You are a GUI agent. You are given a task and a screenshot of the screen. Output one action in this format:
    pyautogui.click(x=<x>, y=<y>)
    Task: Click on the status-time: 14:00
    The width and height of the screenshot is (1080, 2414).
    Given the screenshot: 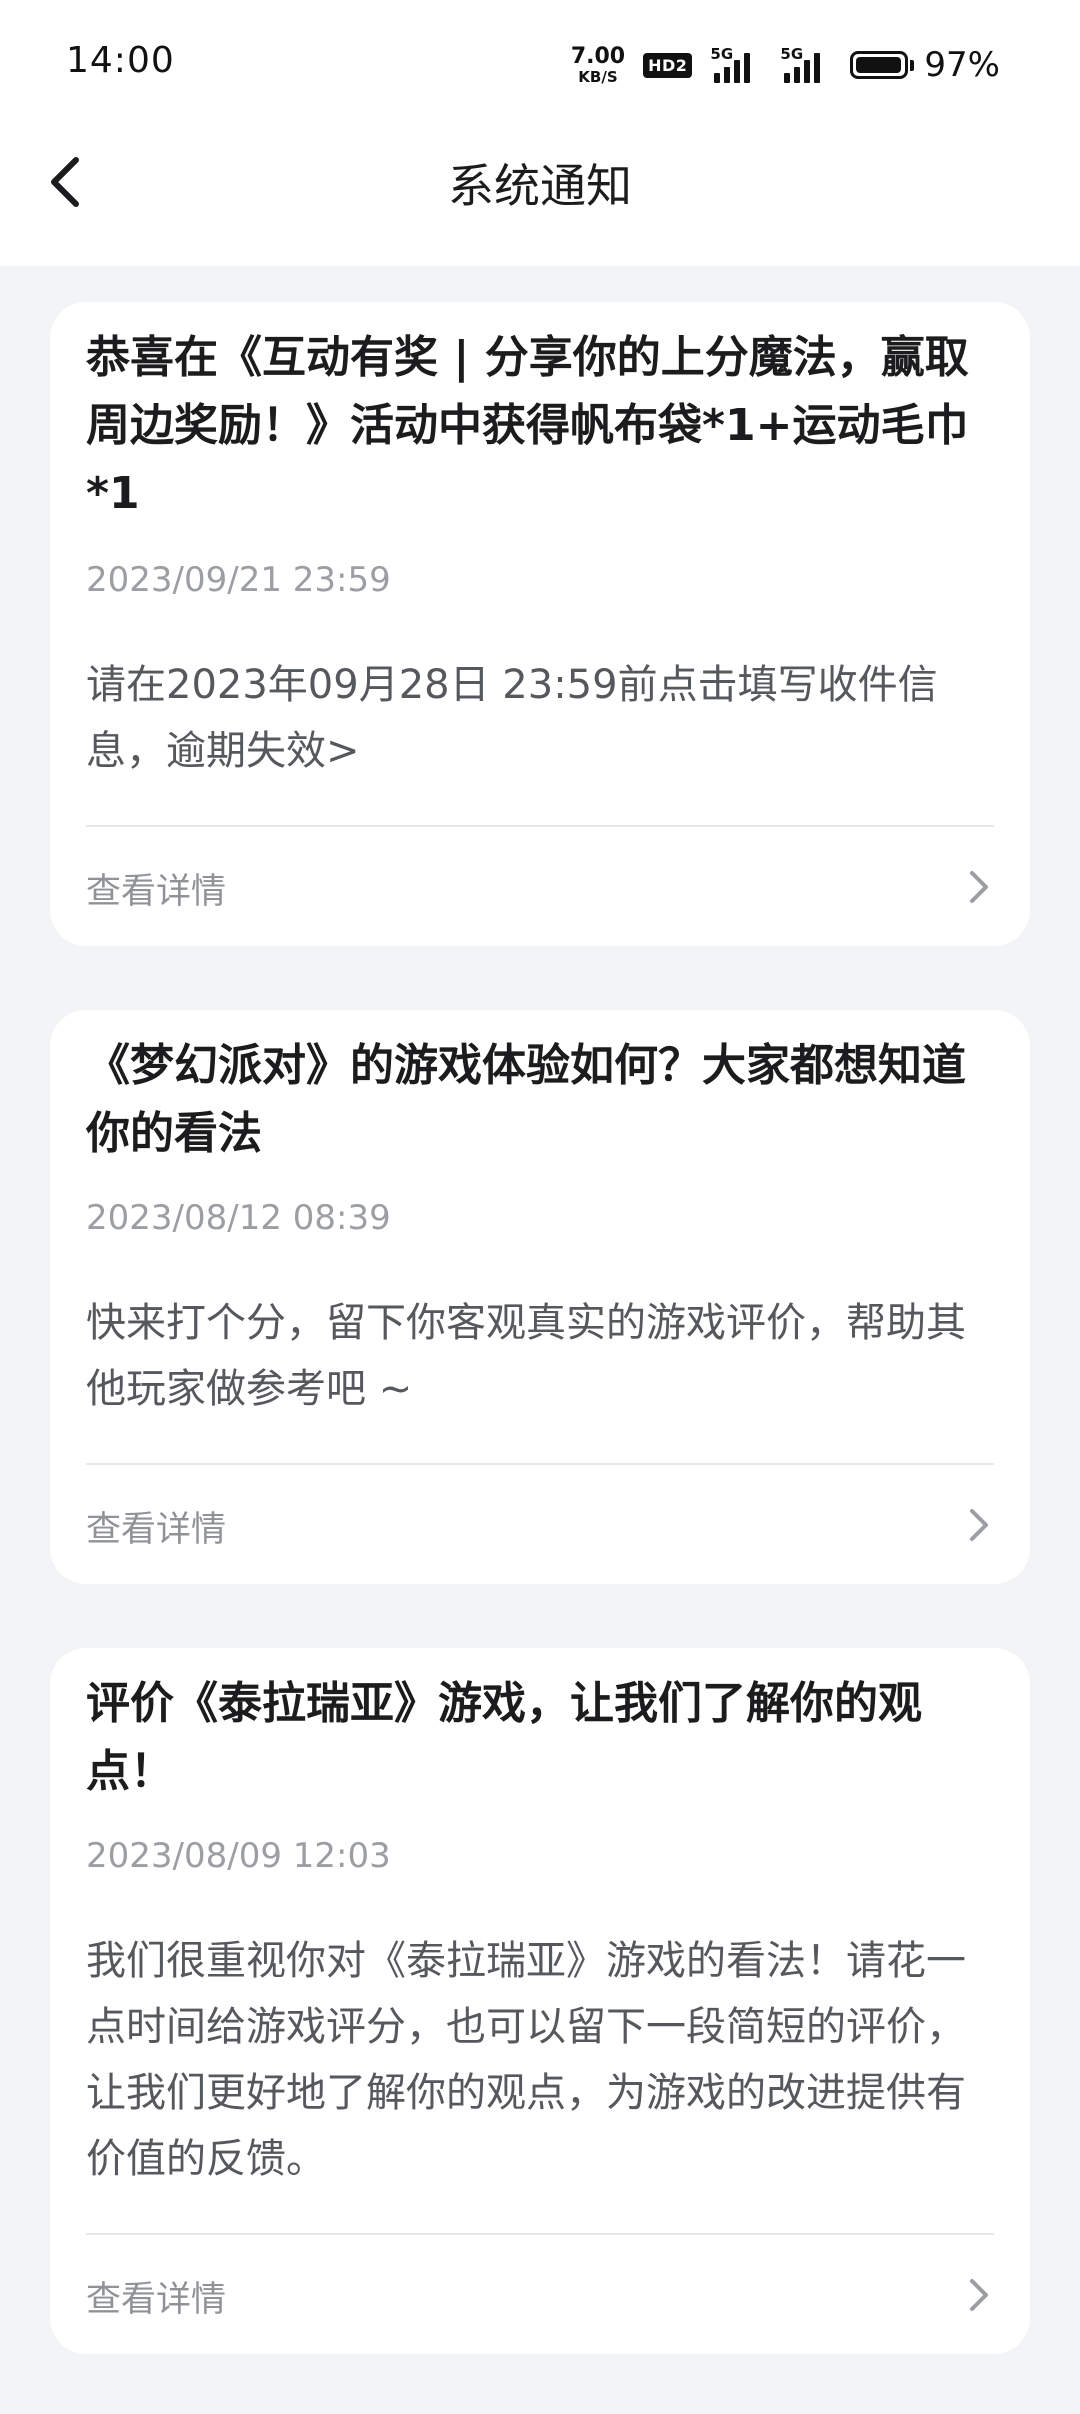 What is the action you would take?
    pyautogui.click(x=120, y=60)
    